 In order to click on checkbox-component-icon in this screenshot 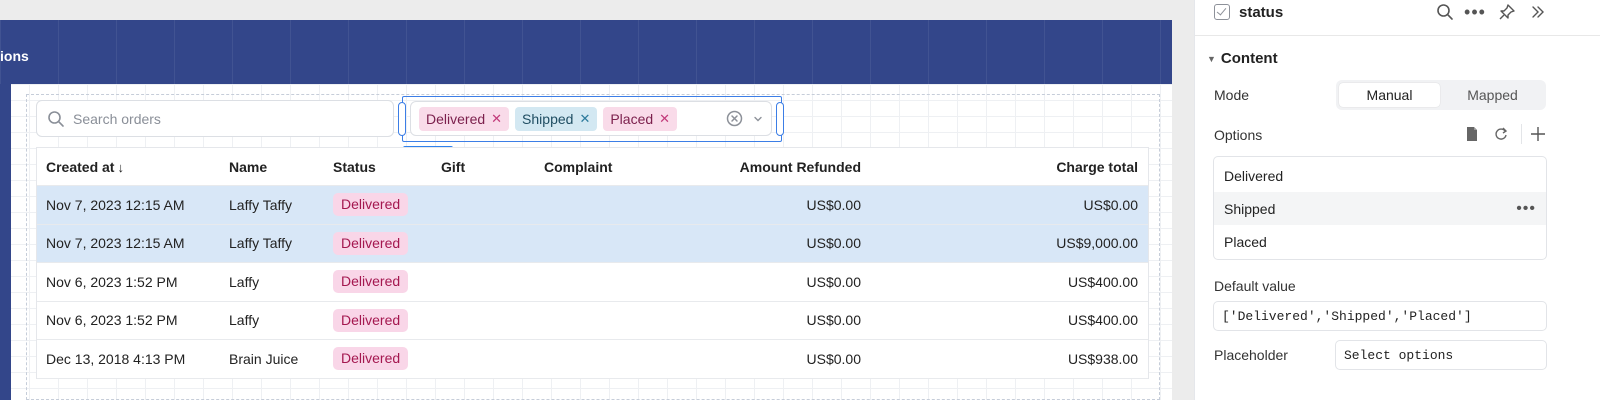, I will do `click(1222, 12)`.